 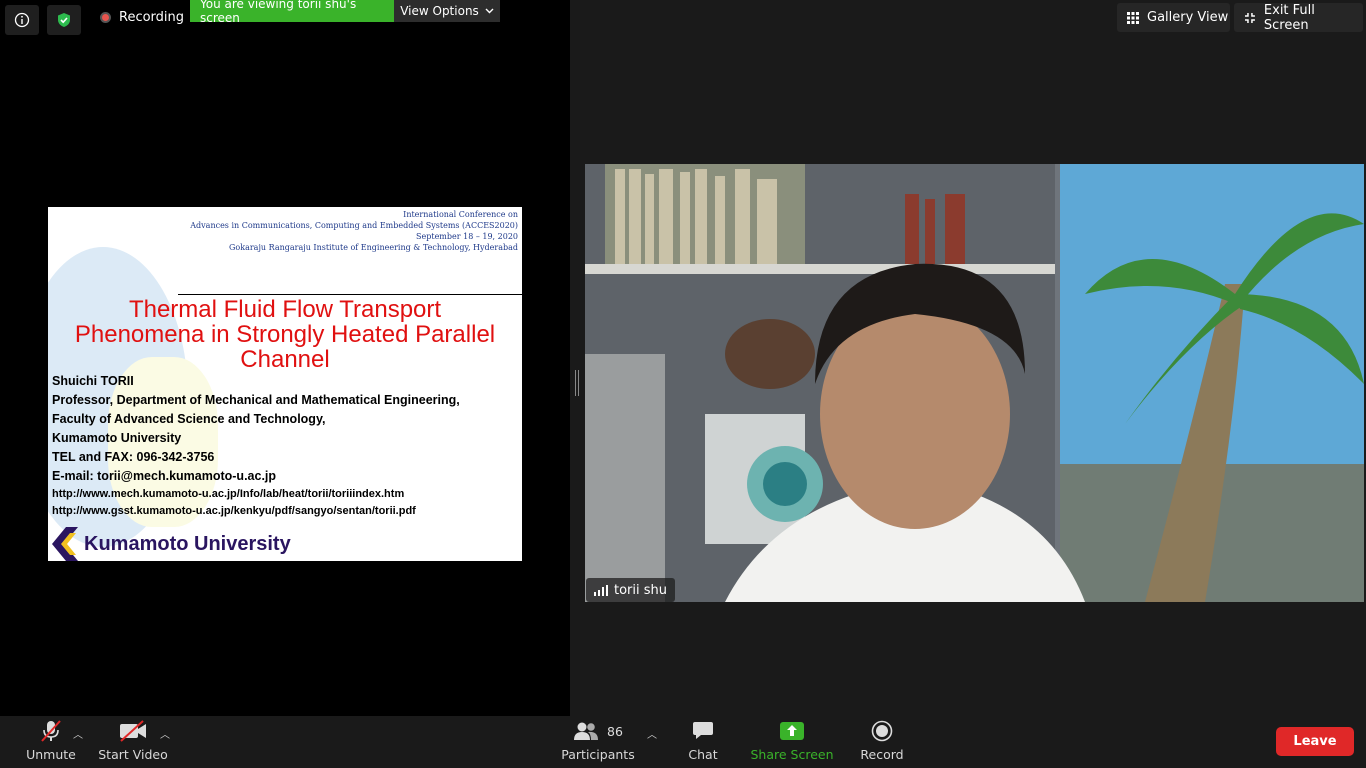 I want to click on chat-bubble-icon, so click(x=703, y=730).